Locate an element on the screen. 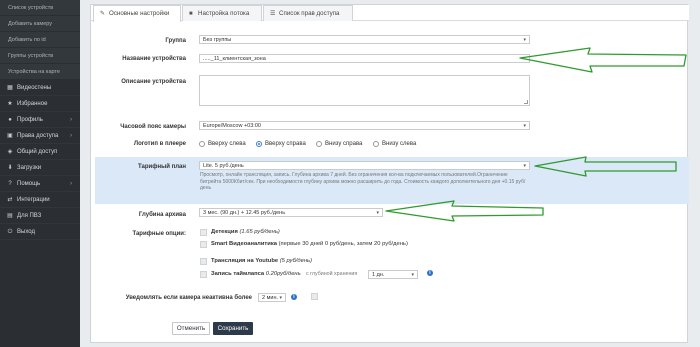  smart-name: Smart Видеоаналитика is located at coordinates (244, 244).